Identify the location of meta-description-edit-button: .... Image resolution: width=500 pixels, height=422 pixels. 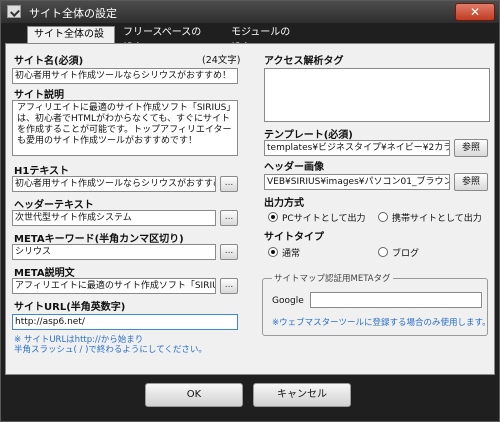
(229, 286).